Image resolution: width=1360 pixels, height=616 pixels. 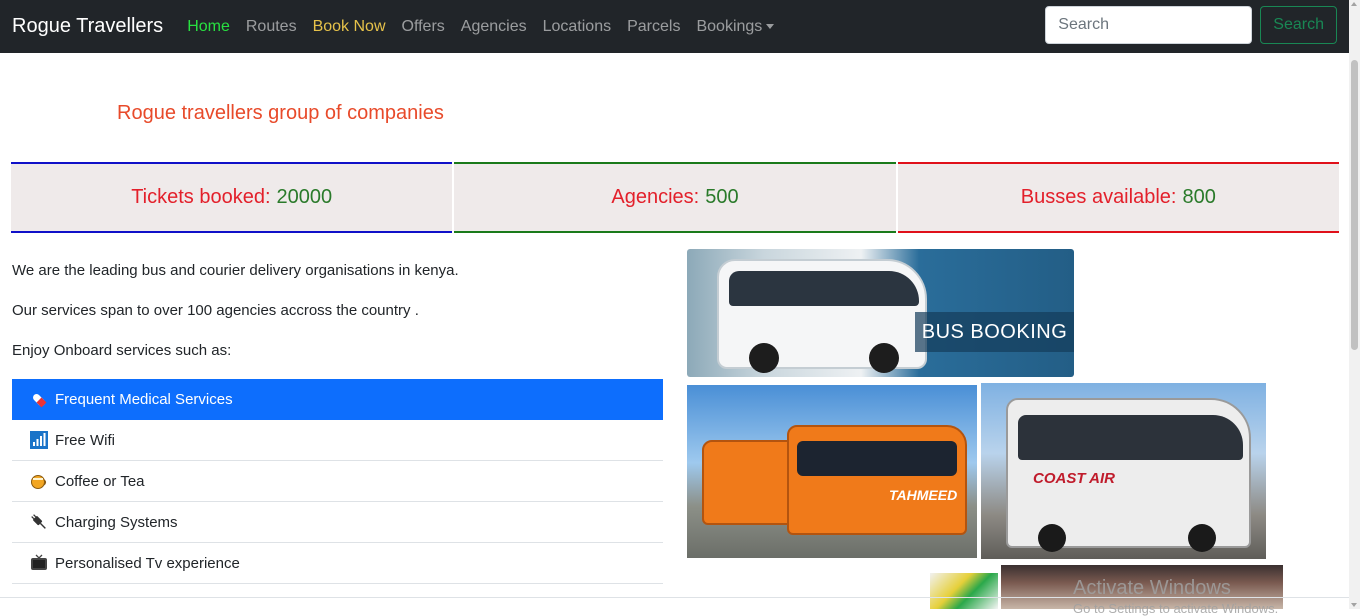 I want to click on scroll-up-icon, so click(x=1354, y=4).